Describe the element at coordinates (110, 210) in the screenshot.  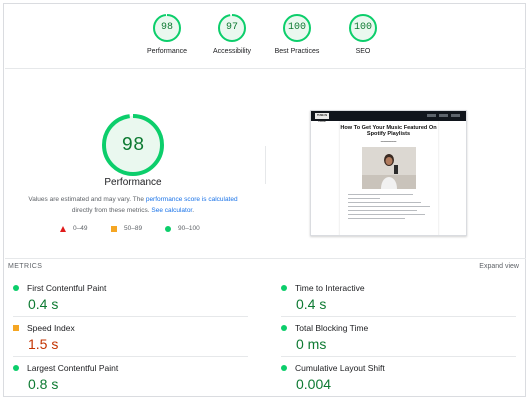
I see `note-text: directly from these metrics.` at that location.